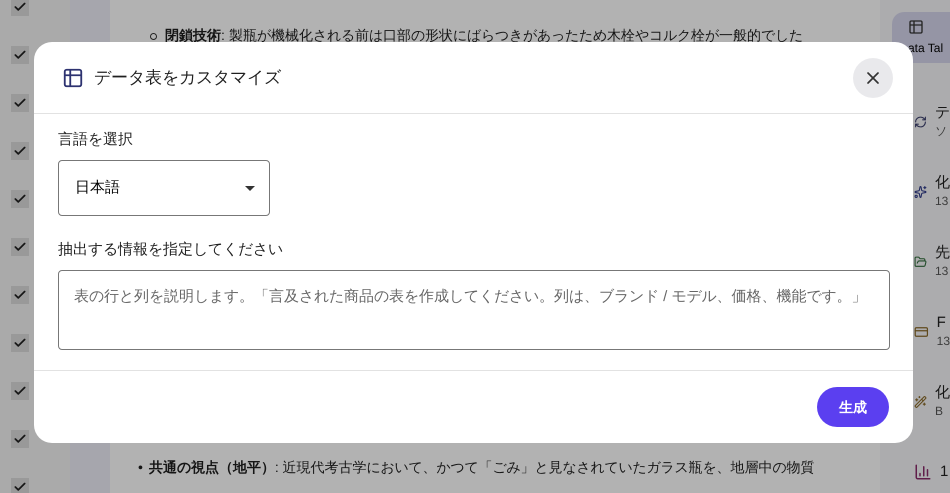 This screenshot has width=950, height=493. I want to click on sidebar-item: F 13, so click(921, 332).